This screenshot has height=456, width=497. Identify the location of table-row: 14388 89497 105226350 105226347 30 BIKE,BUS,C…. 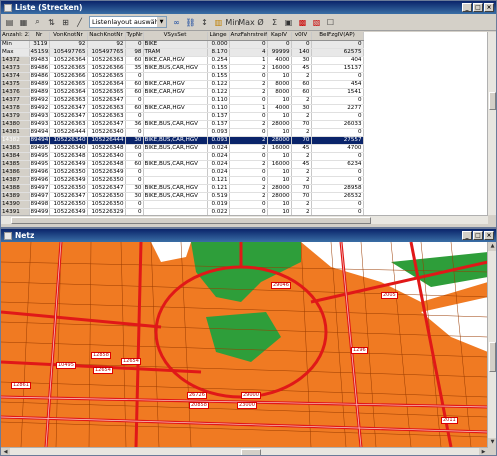
(182, 188).